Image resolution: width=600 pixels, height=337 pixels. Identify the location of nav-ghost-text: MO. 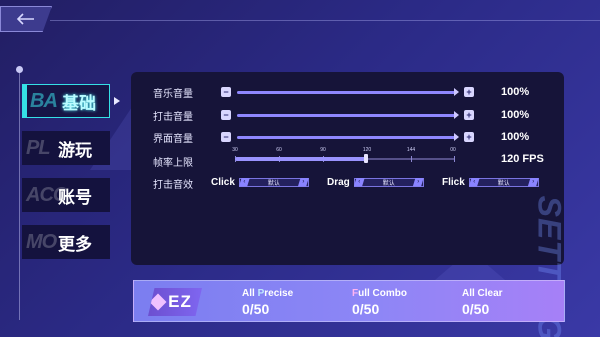
(41, 242).